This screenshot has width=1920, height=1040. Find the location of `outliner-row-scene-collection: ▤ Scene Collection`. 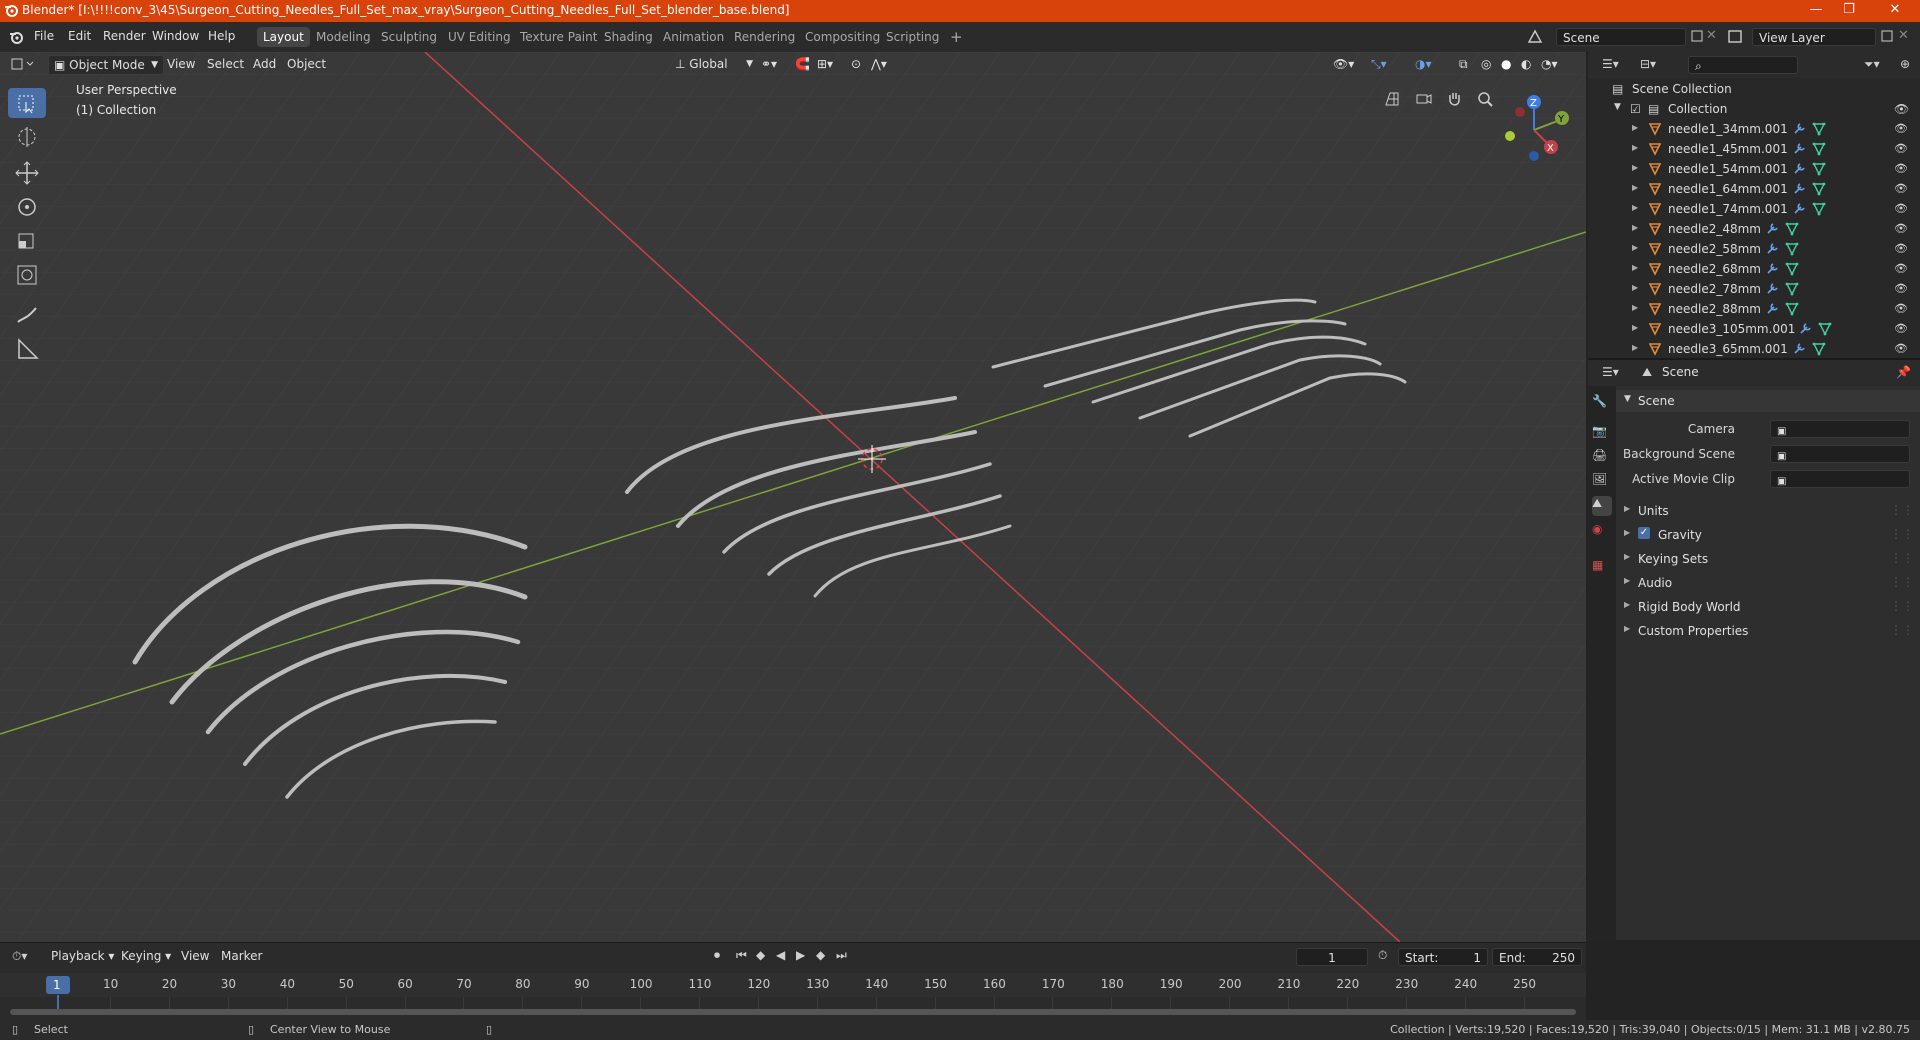

outliner-row-scene-collection: ▤ Scene Collection is located at coordinates (1754, 89).